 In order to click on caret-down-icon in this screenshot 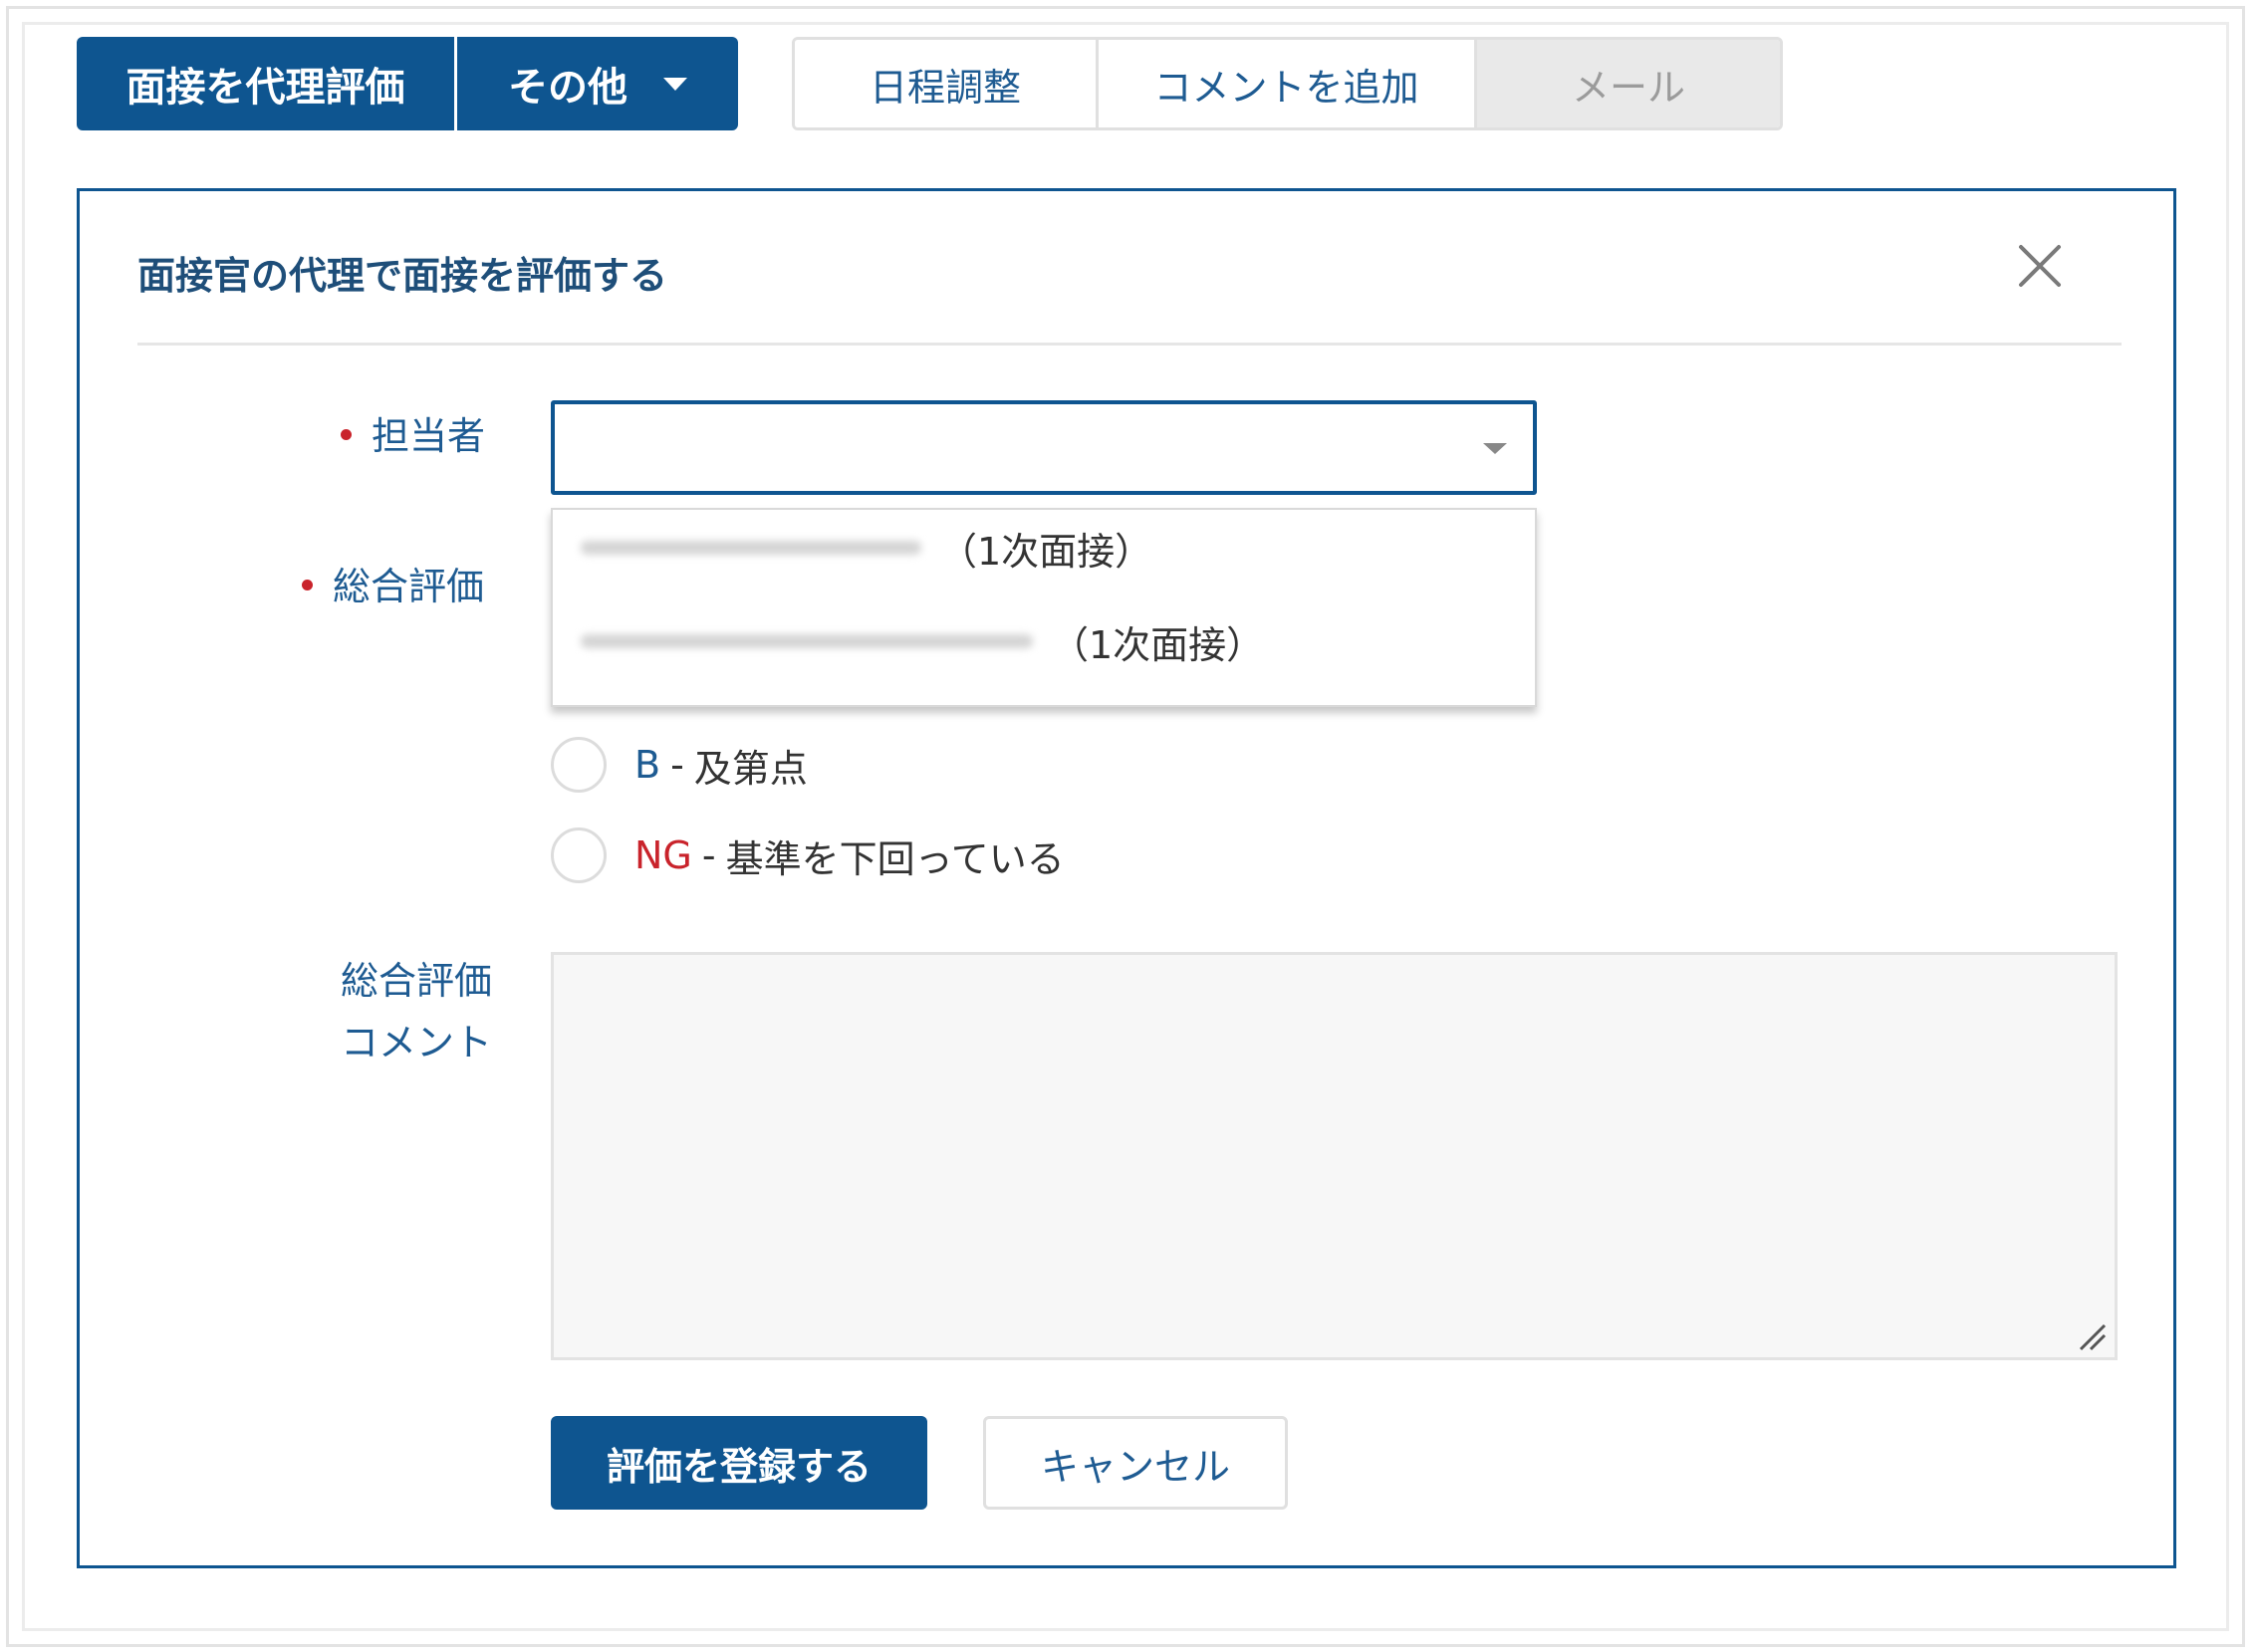, I will do `click(675, 84)`.